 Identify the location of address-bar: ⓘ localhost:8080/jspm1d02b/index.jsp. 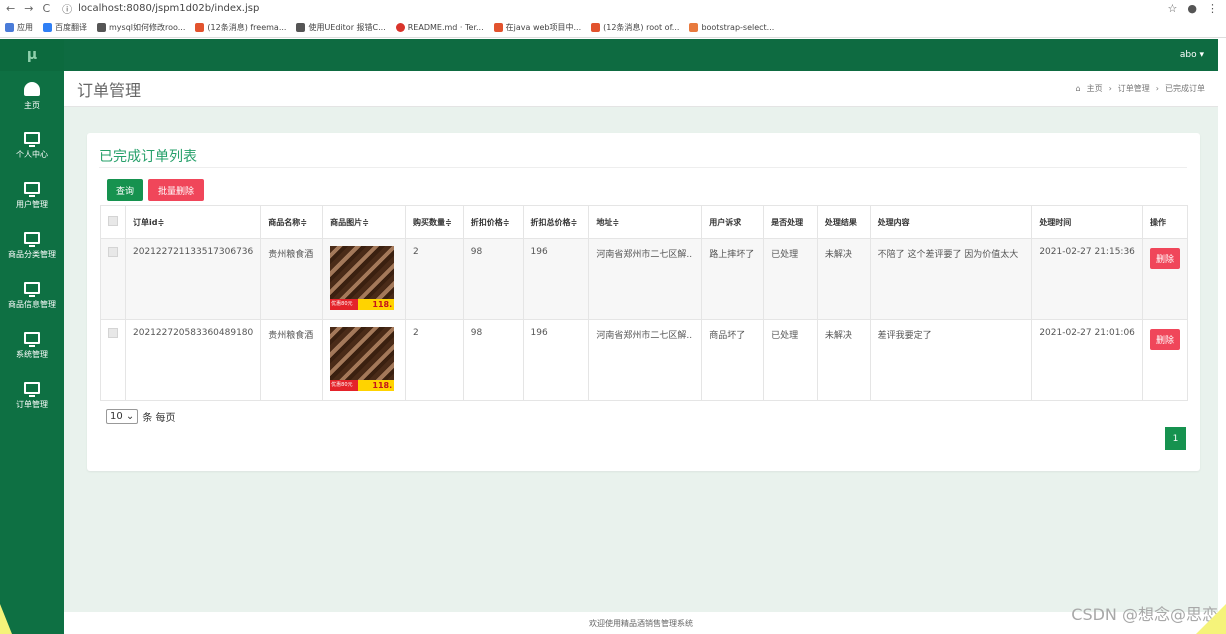
(160, 8).